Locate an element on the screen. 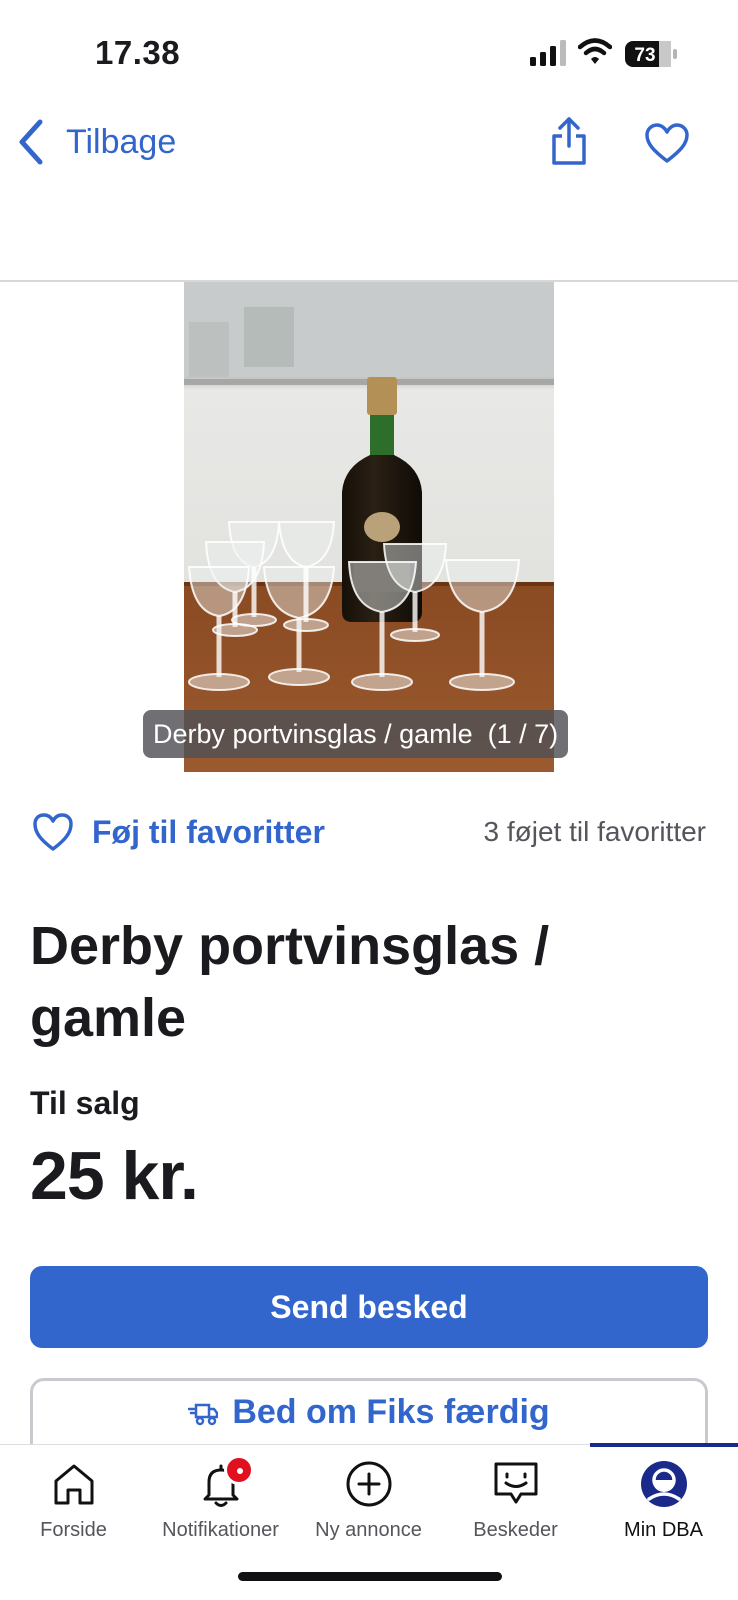  tab-label: Beskeder is located at coordinates (515, 1530).